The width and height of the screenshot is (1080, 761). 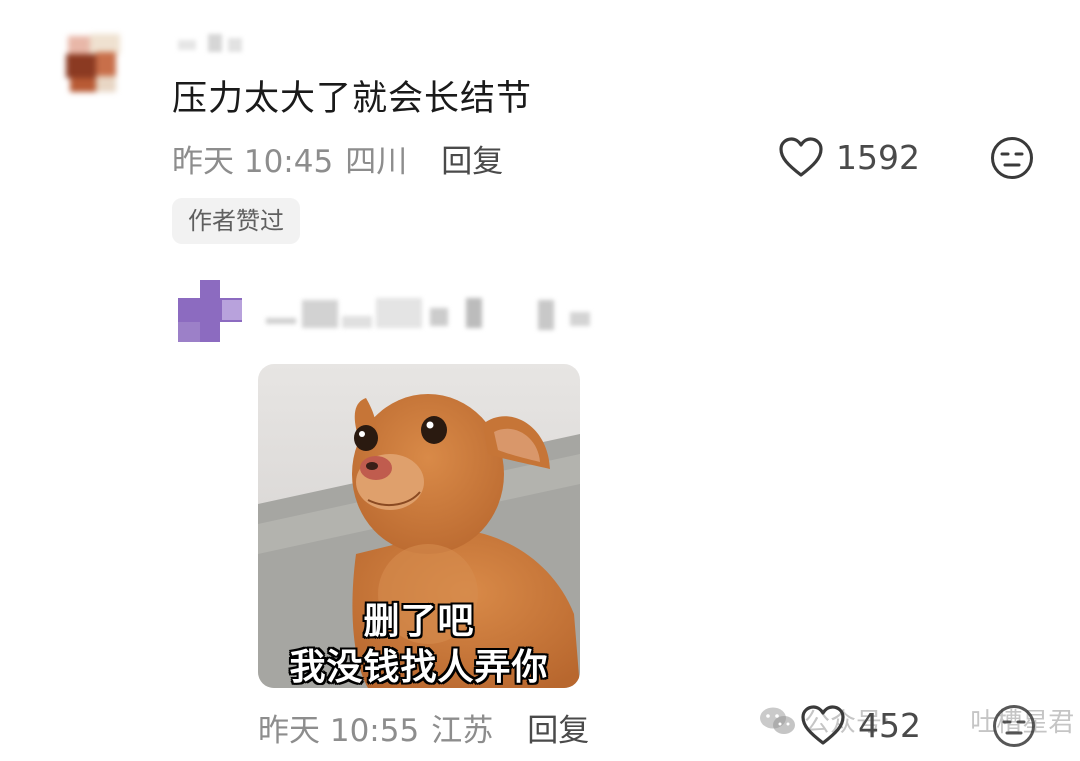 I want to click on comment-meta: 昨天 10:55 江苏 回复, so click(x=423, y=727).